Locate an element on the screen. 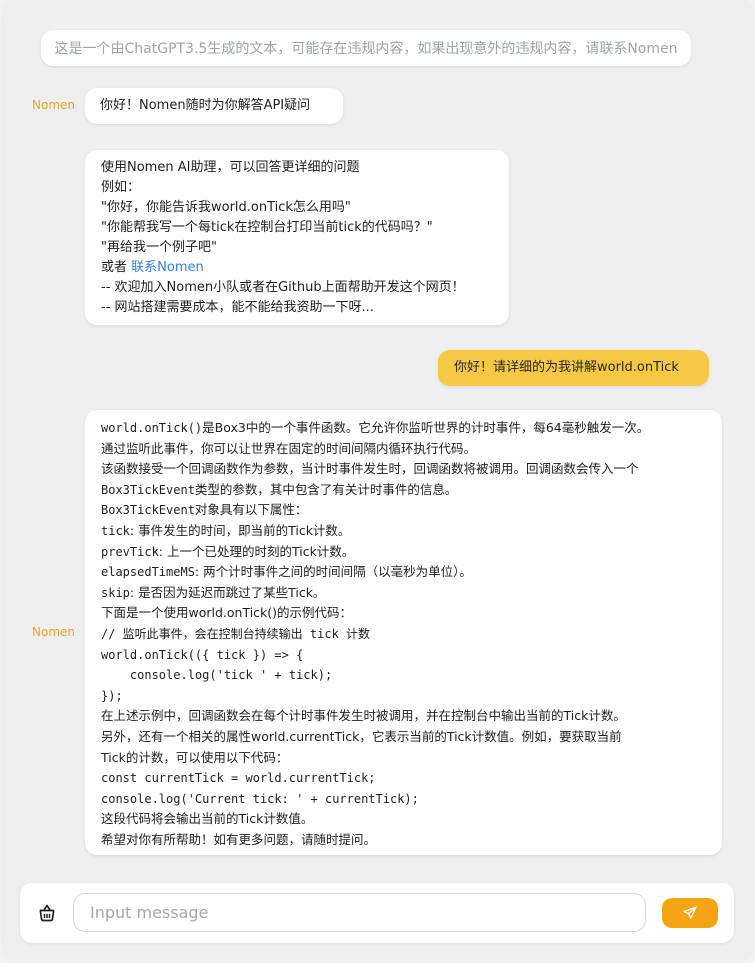 This screenshot has height=963, width=755. message-sender-nomen-2: Nomen is located at coordinates (53, 632).